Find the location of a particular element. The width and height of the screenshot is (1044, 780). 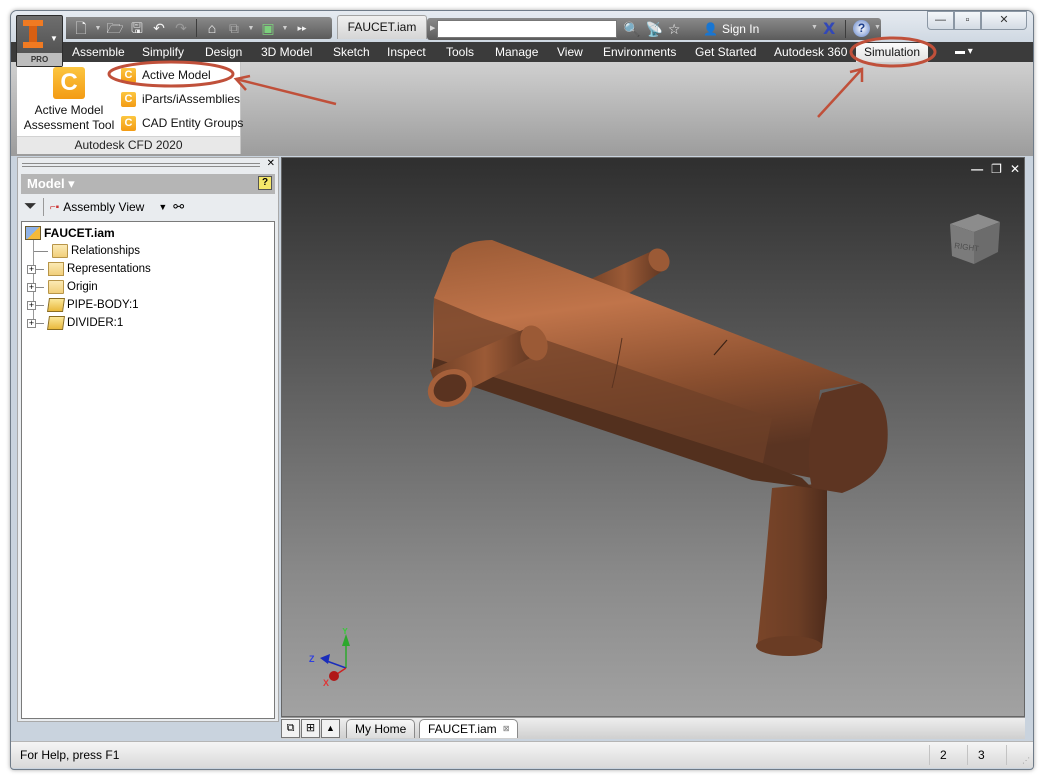

open-documents-menu-icon: ▲ is located at coordinates (330, 728).